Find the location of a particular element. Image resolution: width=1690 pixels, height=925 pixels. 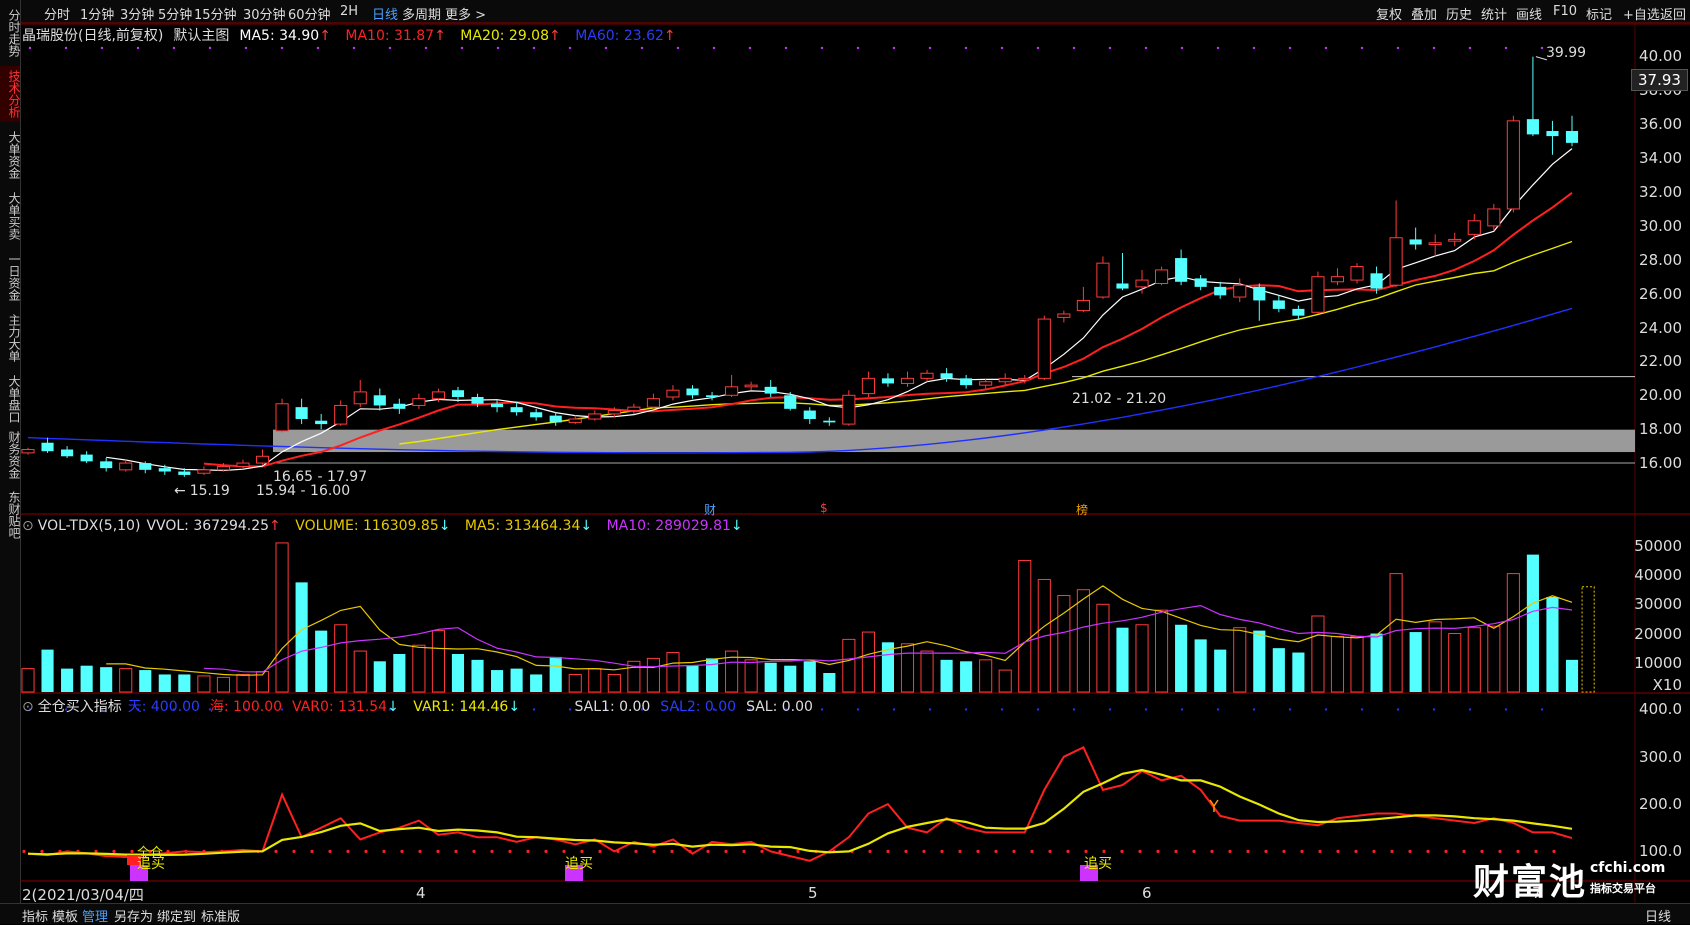

stock-name: 晶瑞股份(日线,前复权) is located at coordinates (92, 36).